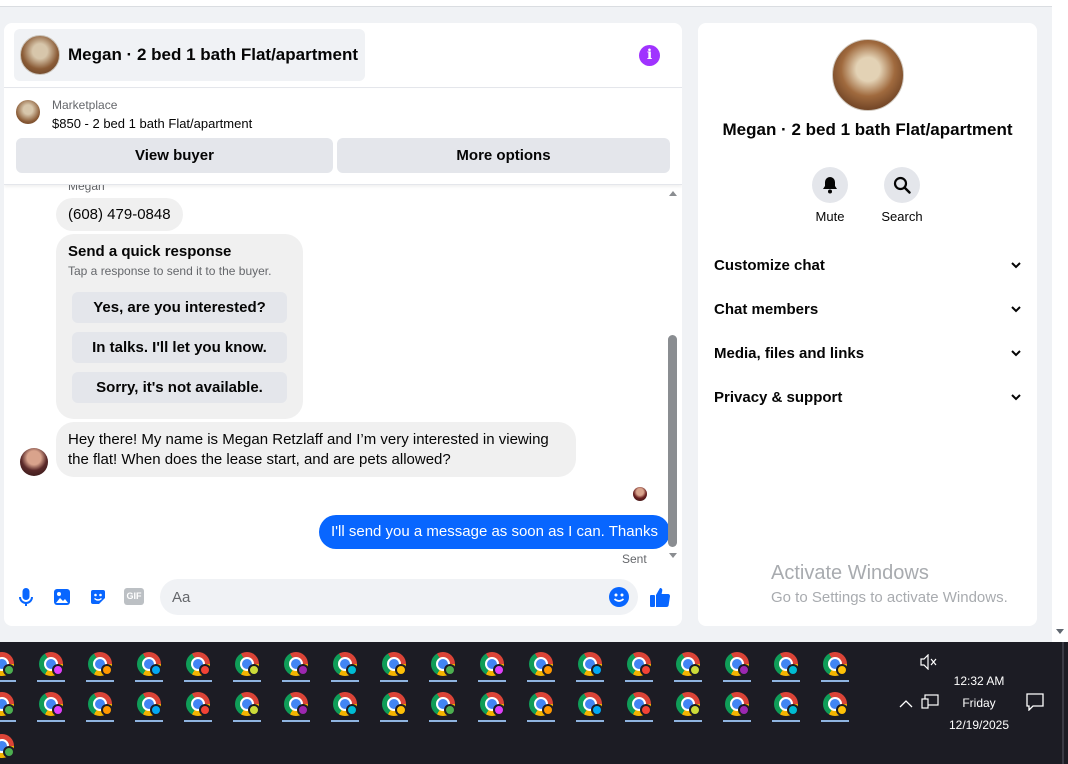  Describe the element at coordinates (649, 55) in the screenshot. I see `info-icon: i` at that location.